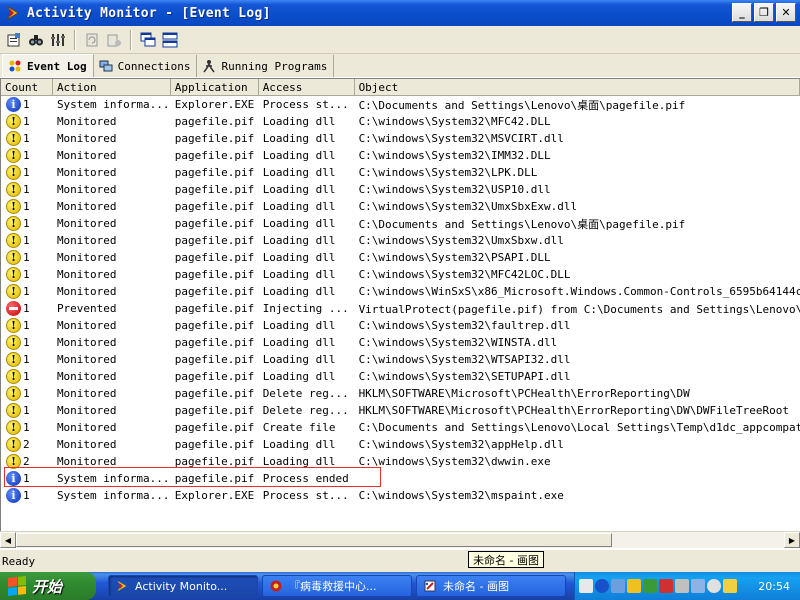 Image resolution: width=800 pixels, height=600 pixels. I want to click on column-header-application: Application, so click(215, 87).